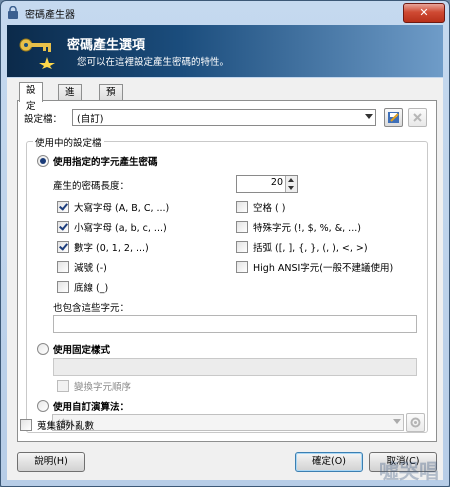 This screenshot has width=450, height=487. Describe the element at coordinates (70, 99) in the screenshot. I see `tab-advanced: 進階` at that location.